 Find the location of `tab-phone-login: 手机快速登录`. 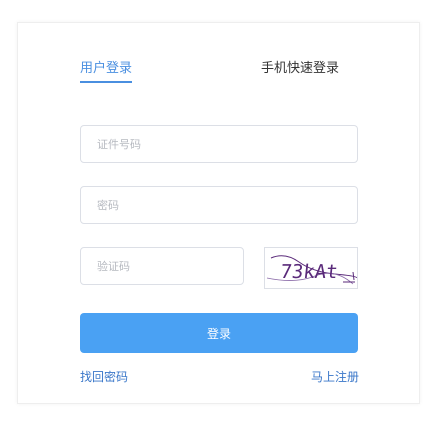

tab-phone-login: 手机快速登录 is located at coordinates (300, 69).